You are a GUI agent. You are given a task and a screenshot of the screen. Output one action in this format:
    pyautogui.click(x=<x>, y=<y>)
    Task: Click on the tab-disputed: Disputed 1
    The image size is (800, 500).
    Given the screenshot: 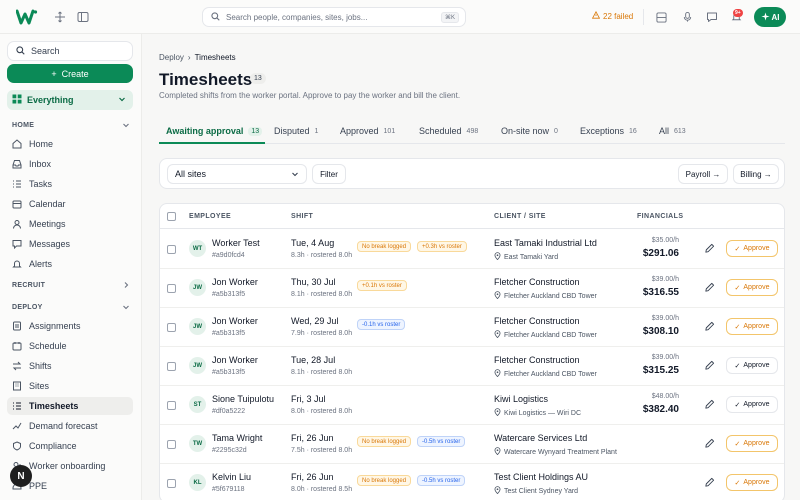 What is the action you would take?
    pyautogui.click(x=296, y=131)
    